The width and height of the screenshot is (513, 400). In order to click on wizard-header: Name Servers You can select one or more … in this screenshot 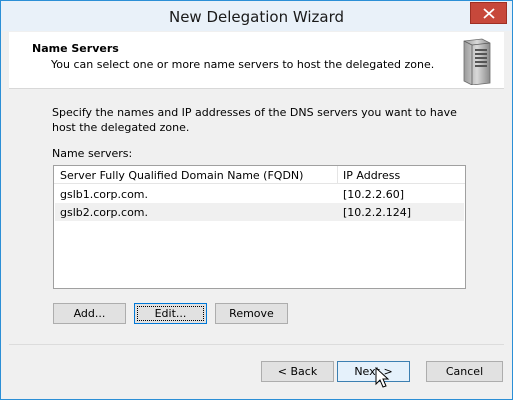, I will do `click(256, 60)`.